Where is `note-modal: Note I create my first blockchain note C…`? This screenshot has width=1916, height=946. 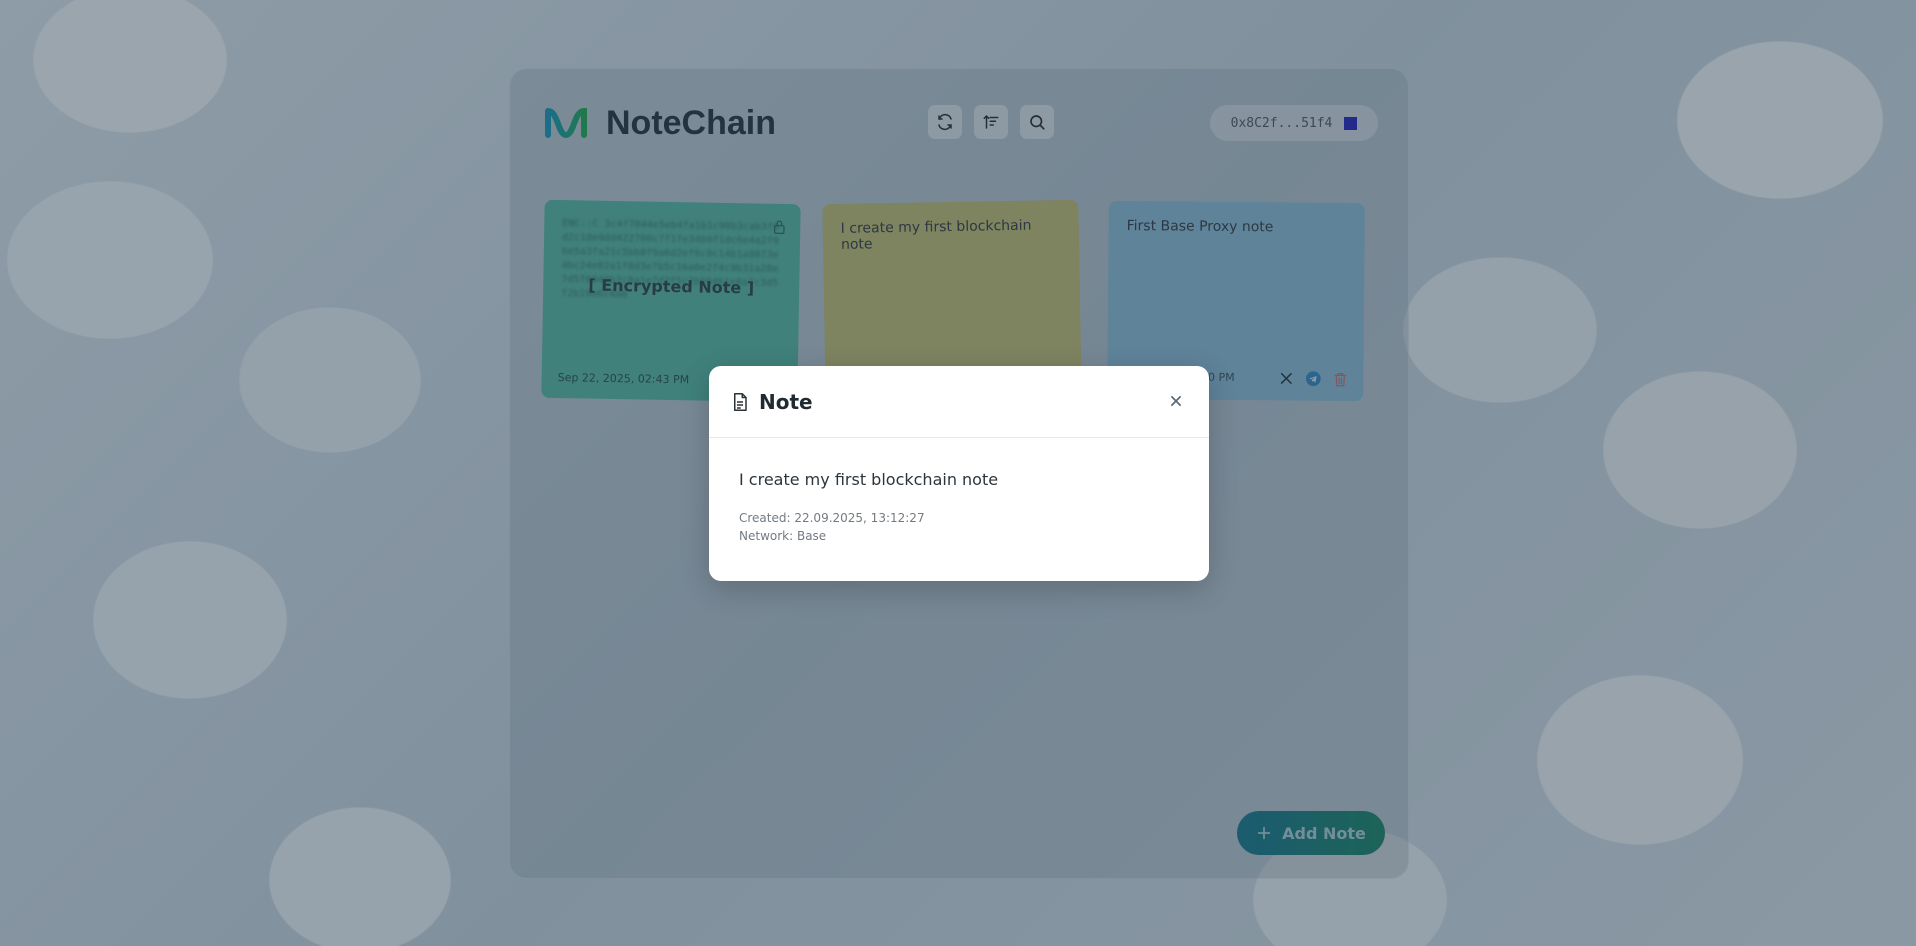
note-modal: Note I create my first blockchain note C… is located at coordinates (959, 473).